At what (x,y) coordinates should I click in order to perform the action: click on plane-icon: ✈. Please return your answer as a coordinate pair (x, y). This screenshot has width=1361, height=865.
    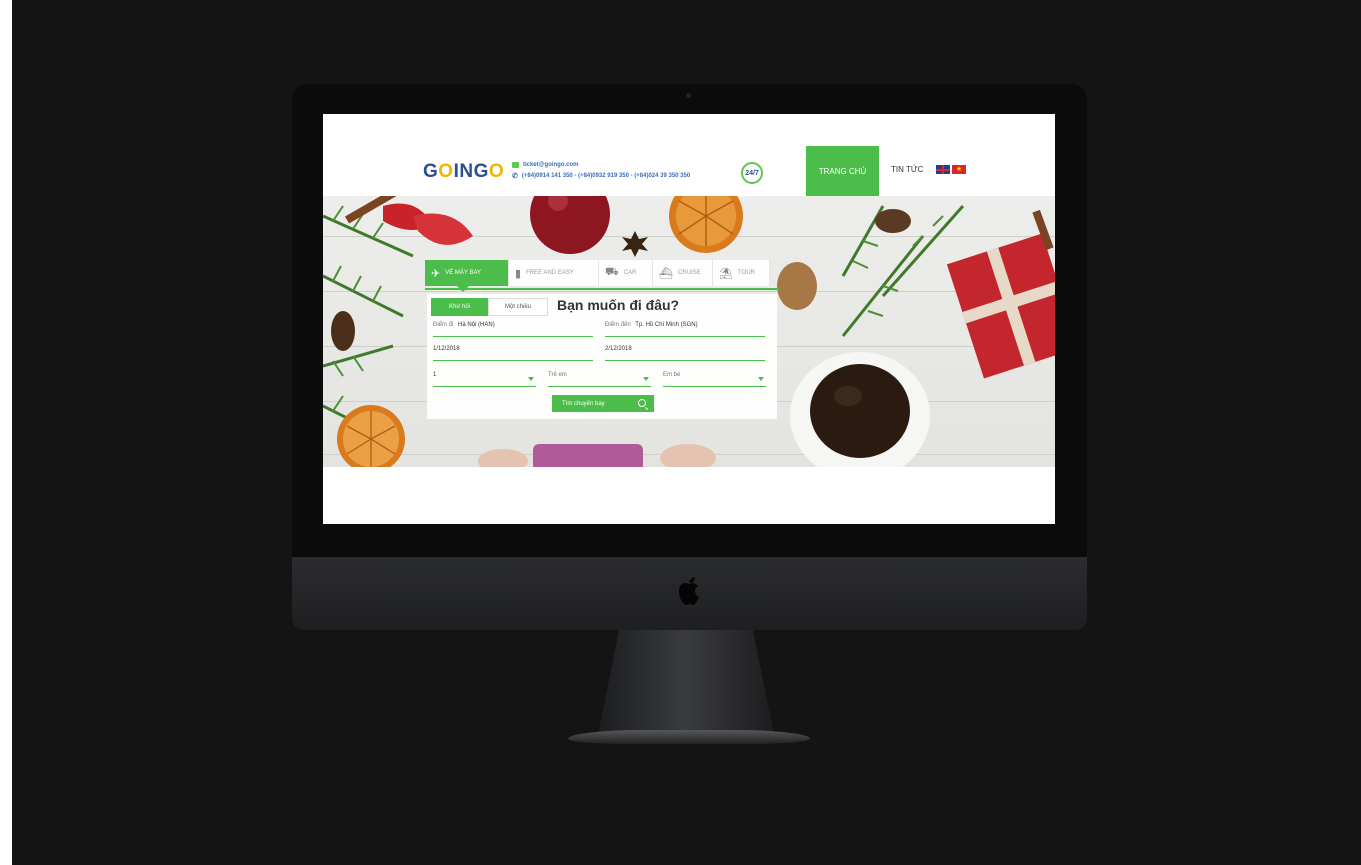
    Looking at the image, I should click on (436, 273).